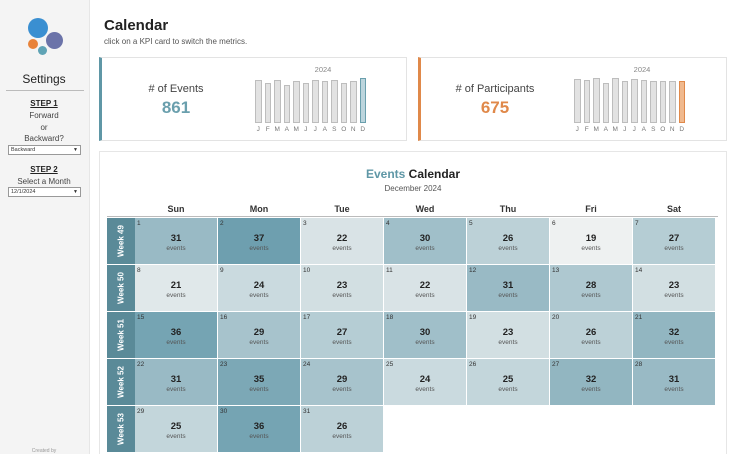 The width and height of the screenshot is (736, 454). I want to click on day-event-count: 26, so click(508, 238).